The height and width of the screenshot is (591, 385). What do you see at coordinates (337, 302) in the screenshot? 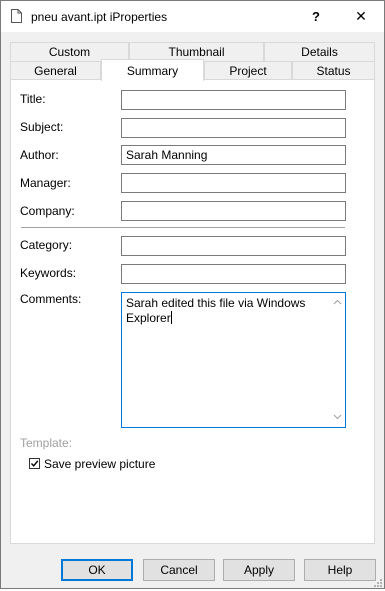
I see `scroll-up-arrow-icon` at bounding box center [337, 302].